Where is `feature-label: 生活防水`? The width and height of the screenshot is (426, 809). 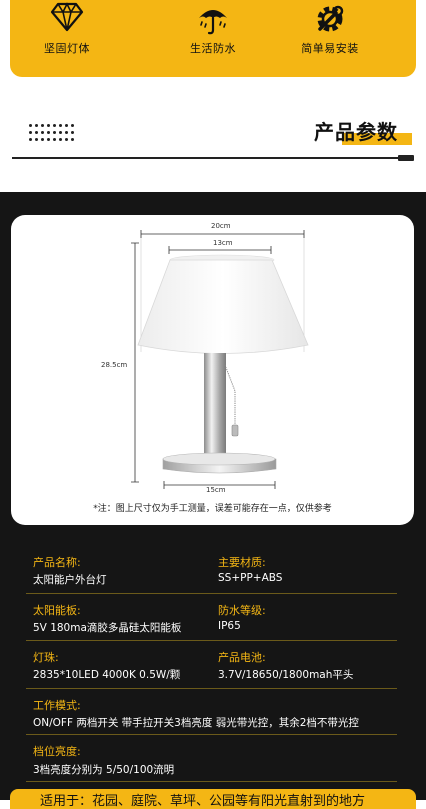 feature-label: 生活防水 is located at coordinates (213, 48).